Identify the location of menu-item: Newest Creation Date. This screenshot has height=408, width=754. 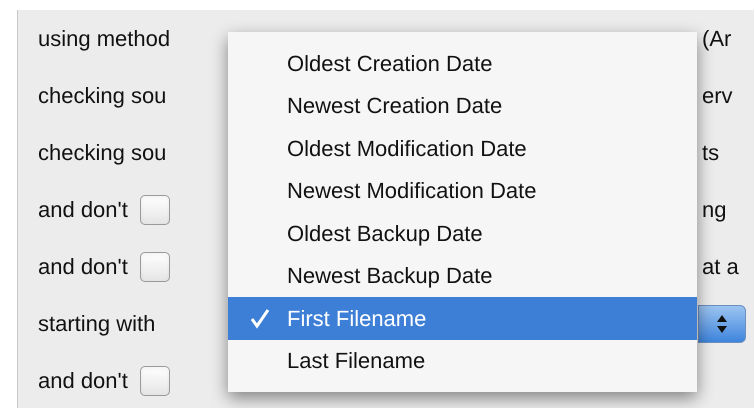
(462, 105).